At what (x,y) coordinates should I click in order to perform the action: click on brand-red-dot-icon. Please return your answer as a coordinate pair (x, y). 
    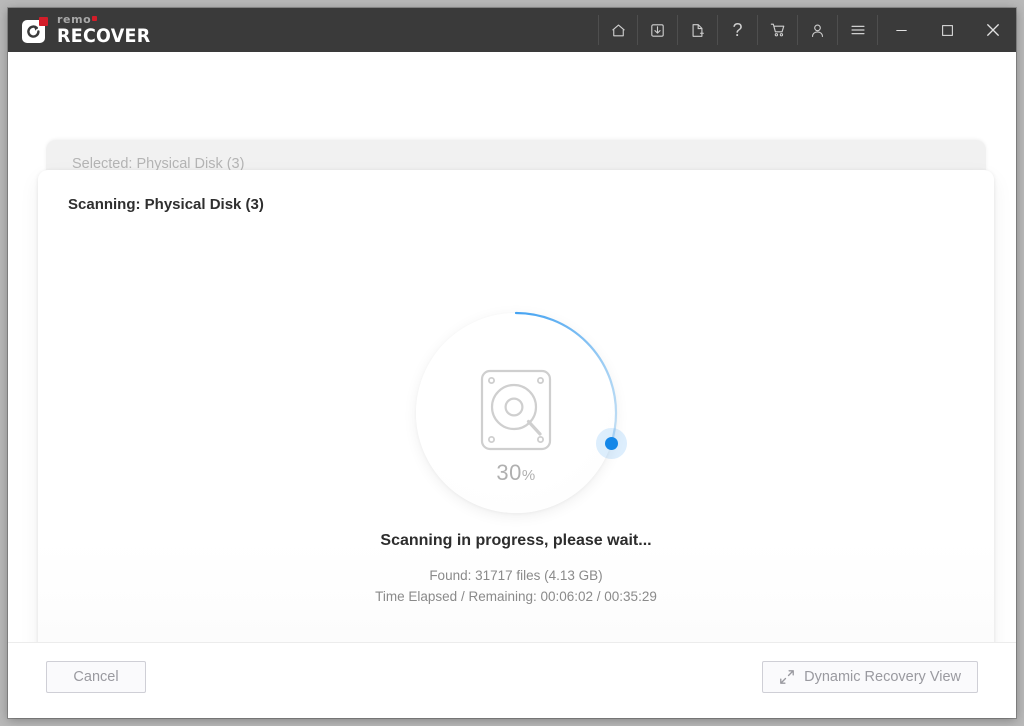
    Looking at the image, I should click on (95, 18).